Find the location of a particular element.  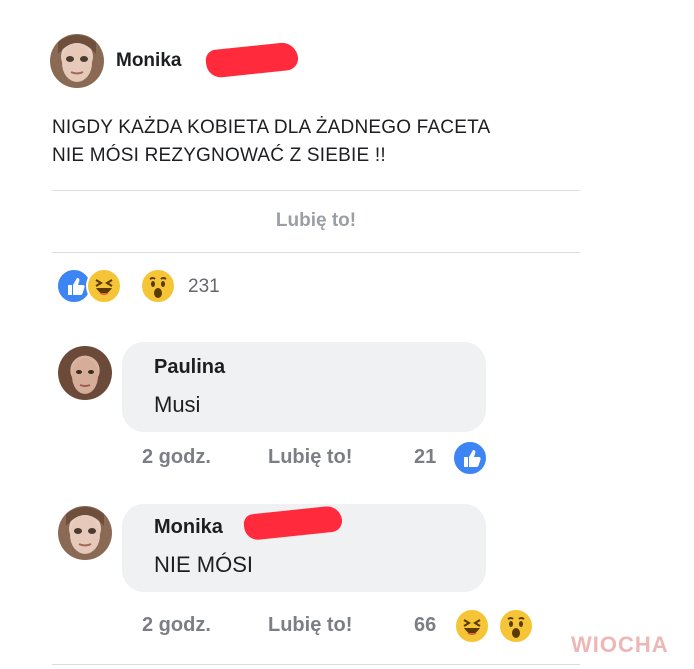

comment-text: NIE MÓSI is located at coordinates (204, 564).